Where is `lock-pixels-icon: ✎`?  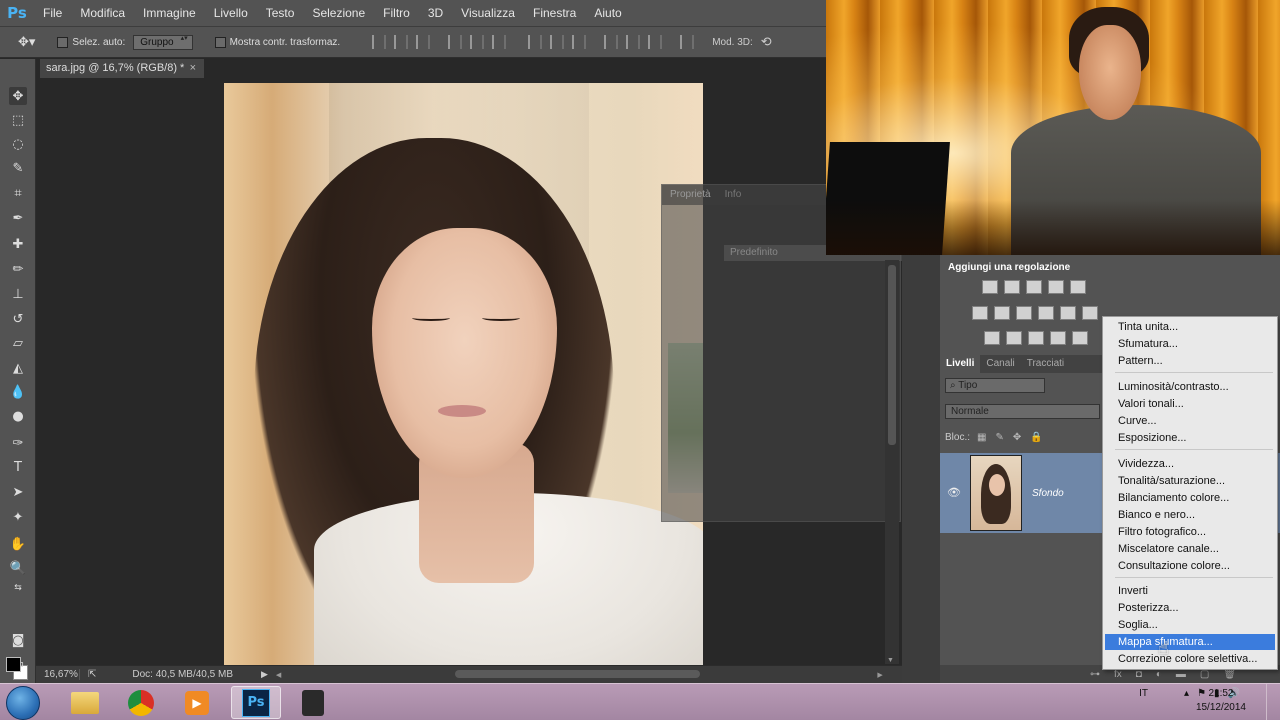 lock-pixels-icon: ✎ is located at coordinates (999, 437).